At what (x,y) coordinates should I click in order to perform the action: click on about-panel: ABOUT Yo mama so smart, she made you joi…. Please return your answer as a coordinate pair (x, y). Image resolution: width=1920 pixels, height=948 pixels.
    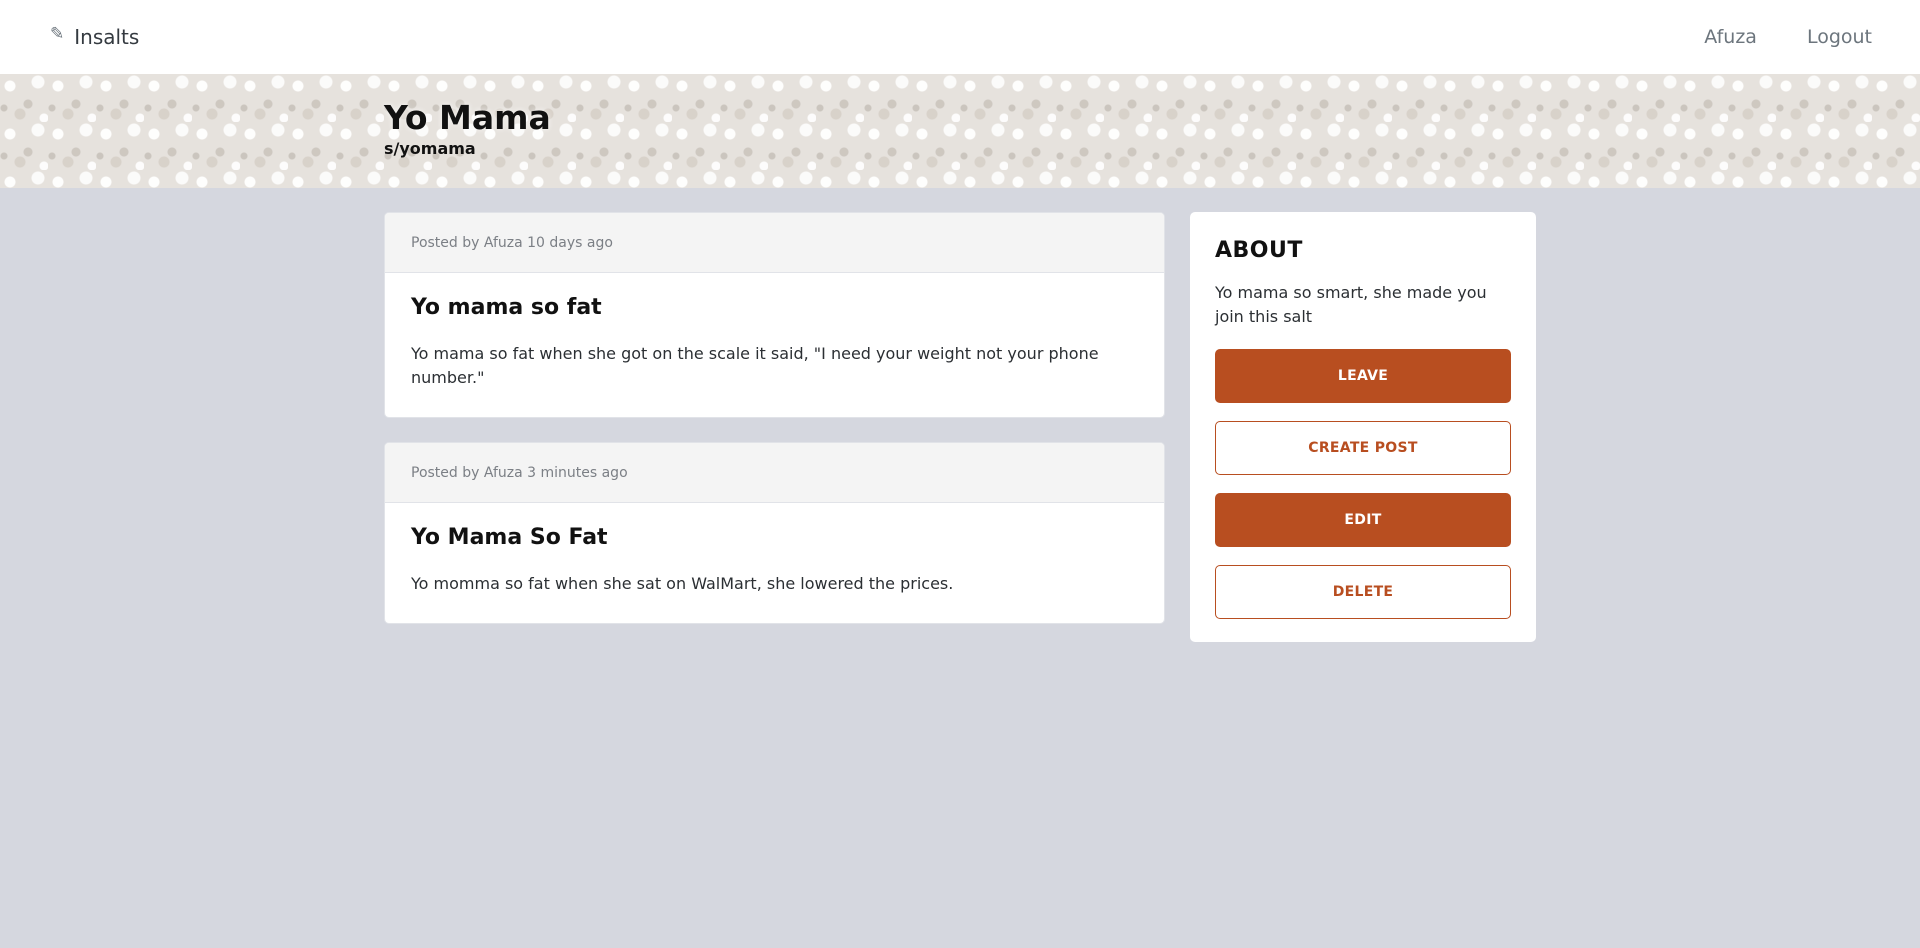
    Looking at the image, I should click on (1363, 427).